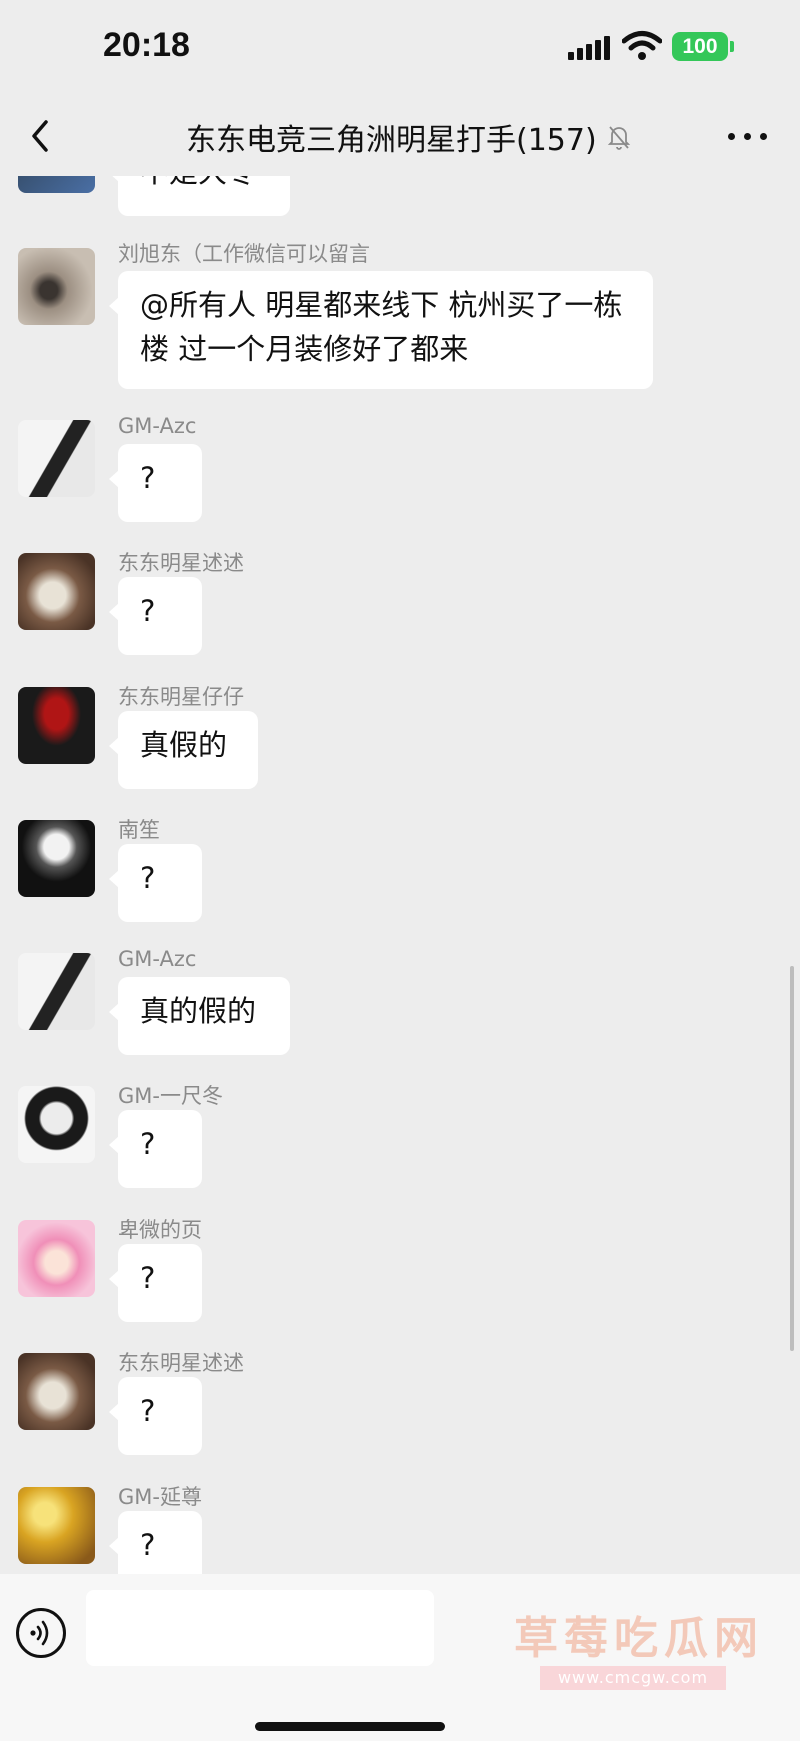  I want to click on message-text: 不是大冬, so click(198, 182).